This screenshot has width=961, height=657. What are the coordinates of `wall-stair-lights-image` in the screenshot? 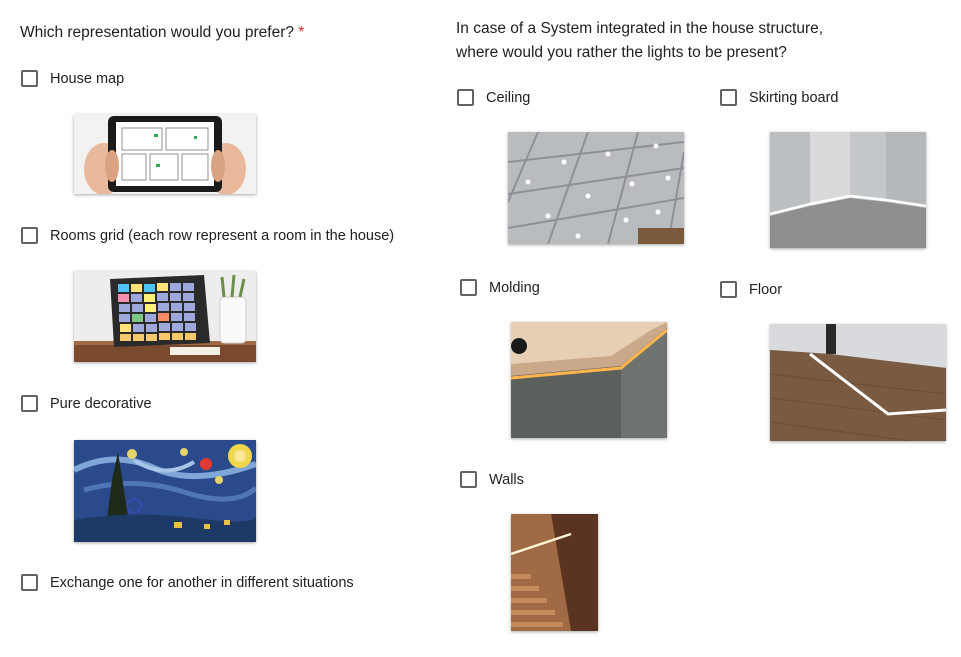 It's located at (554, 572).